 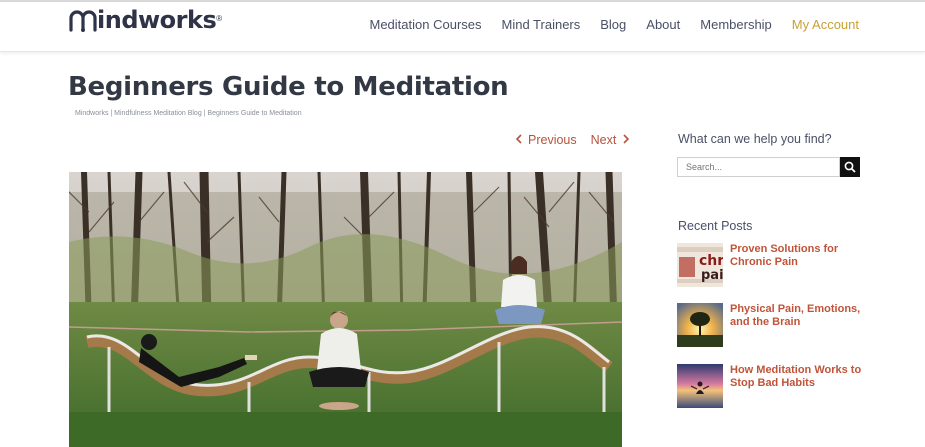 I want to click on recent-post-item: Physical Pain, Emotions, and the Brain, so click(x=772, y=326).